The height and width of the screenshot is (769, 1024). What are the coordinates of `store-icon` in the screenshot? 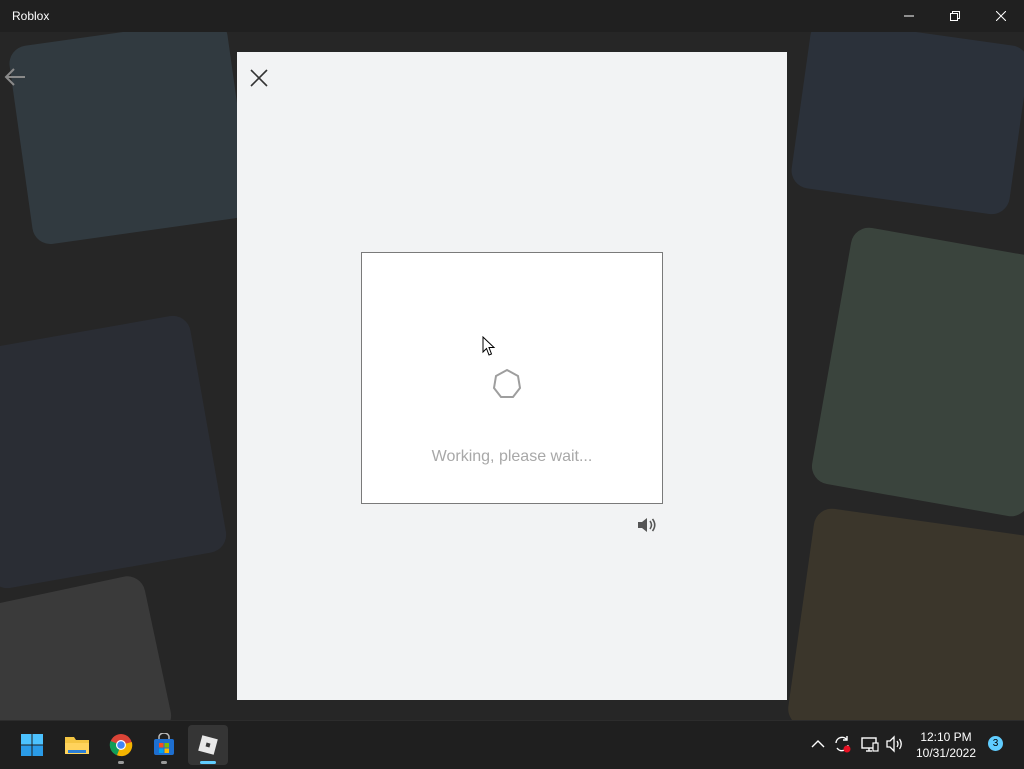 It's located at (164, 744).